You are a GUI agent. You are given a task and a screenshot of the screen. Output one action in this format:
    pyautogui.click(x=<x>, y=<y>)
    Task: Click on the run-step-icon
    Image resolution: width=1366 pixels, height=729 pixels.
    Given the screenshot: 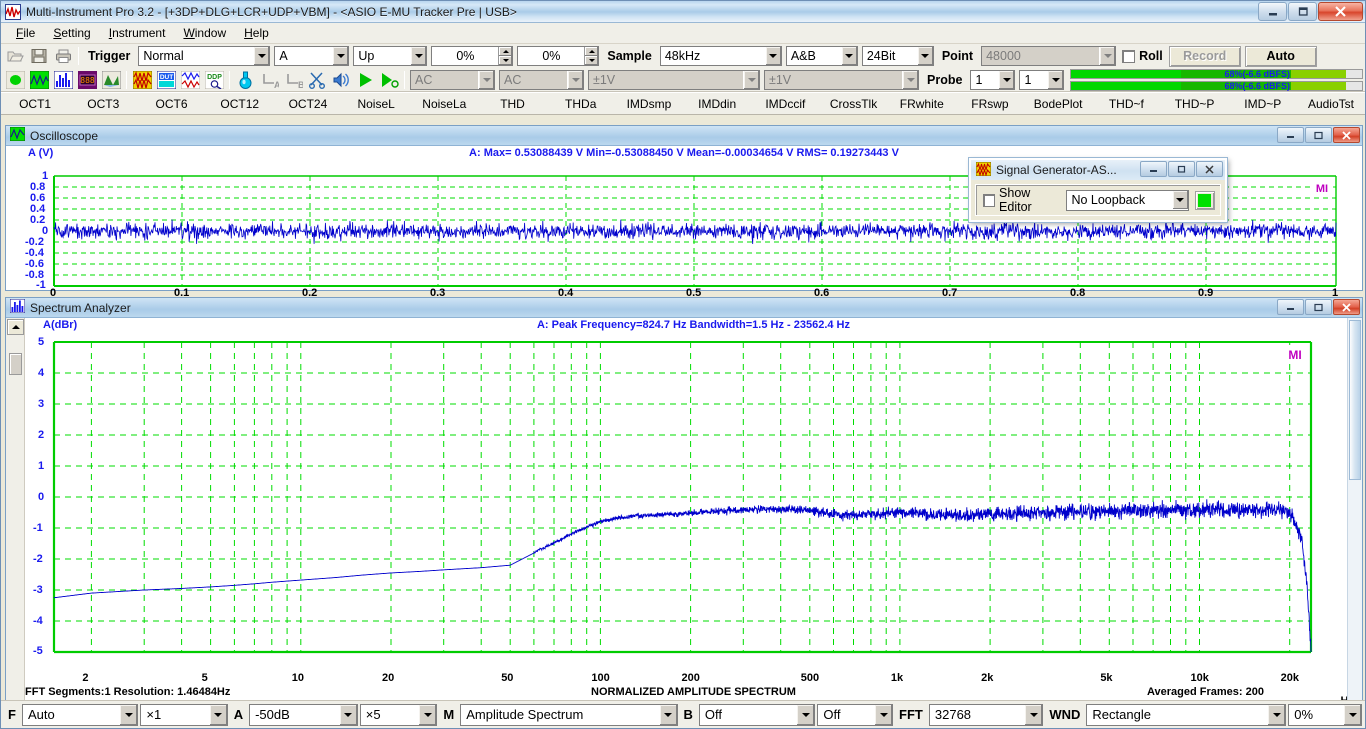 What is the action you would take?
    pyautogui.click(x=389, y=79)
    